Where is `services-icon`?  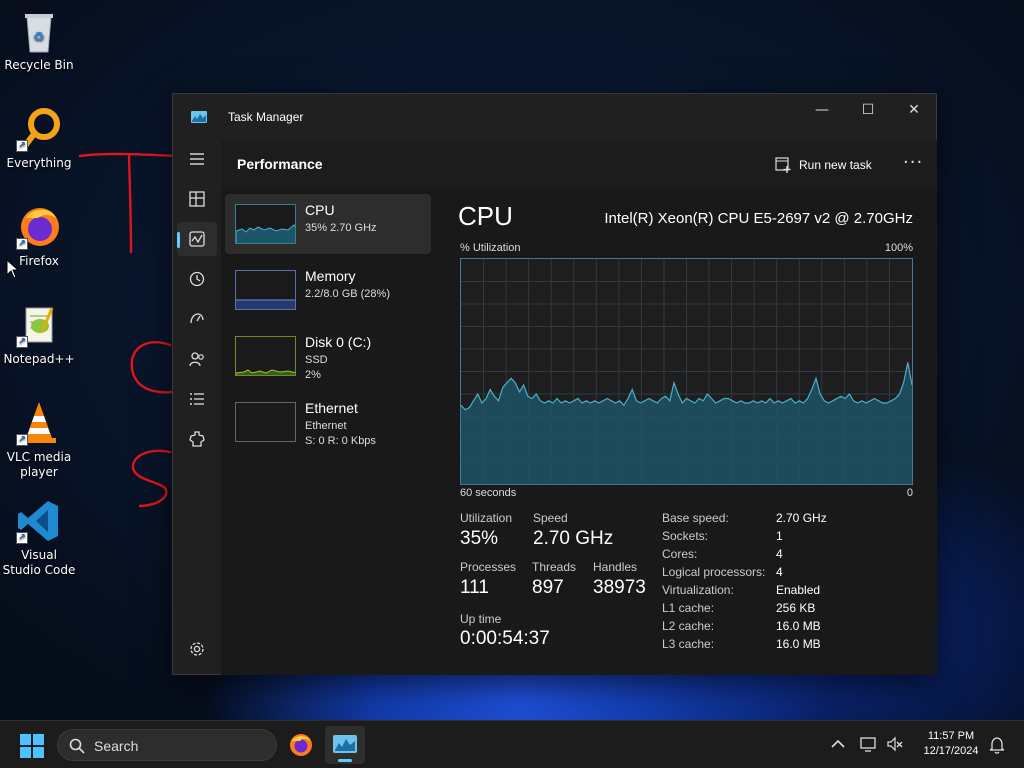 services-icon is located at coordinates (197, 439).